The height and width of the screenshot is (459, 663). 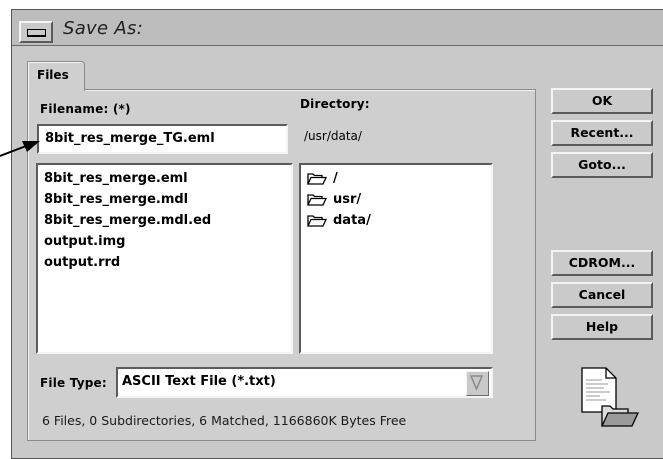 What do you see at coordinates (53, 75) in the screenshot?
I see `tab-files-label: Files` at bounding box center [53, 75].